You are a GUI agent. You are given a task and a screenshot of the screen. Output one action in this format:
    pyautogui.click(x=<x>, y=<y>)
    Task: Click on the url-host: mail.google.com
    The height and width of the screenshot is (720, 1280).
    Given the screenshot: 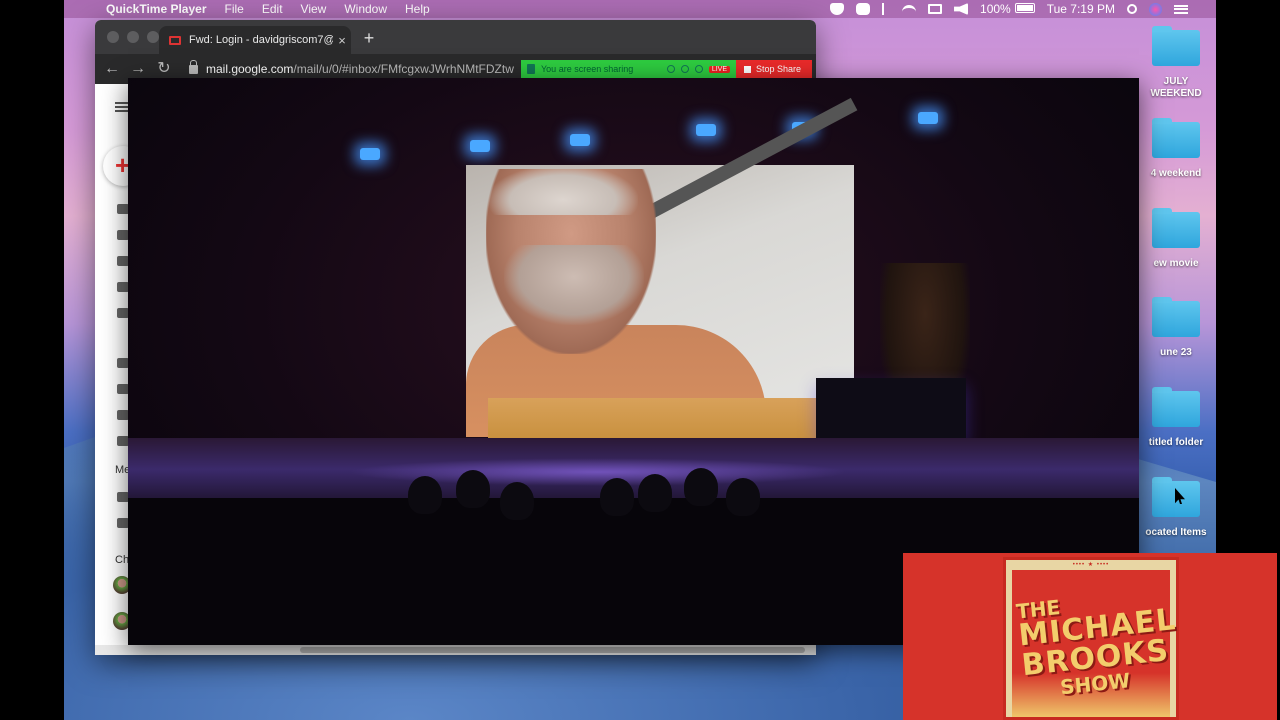 What is the action you would take?
    pyautogui.click(x=250, y=69)
    